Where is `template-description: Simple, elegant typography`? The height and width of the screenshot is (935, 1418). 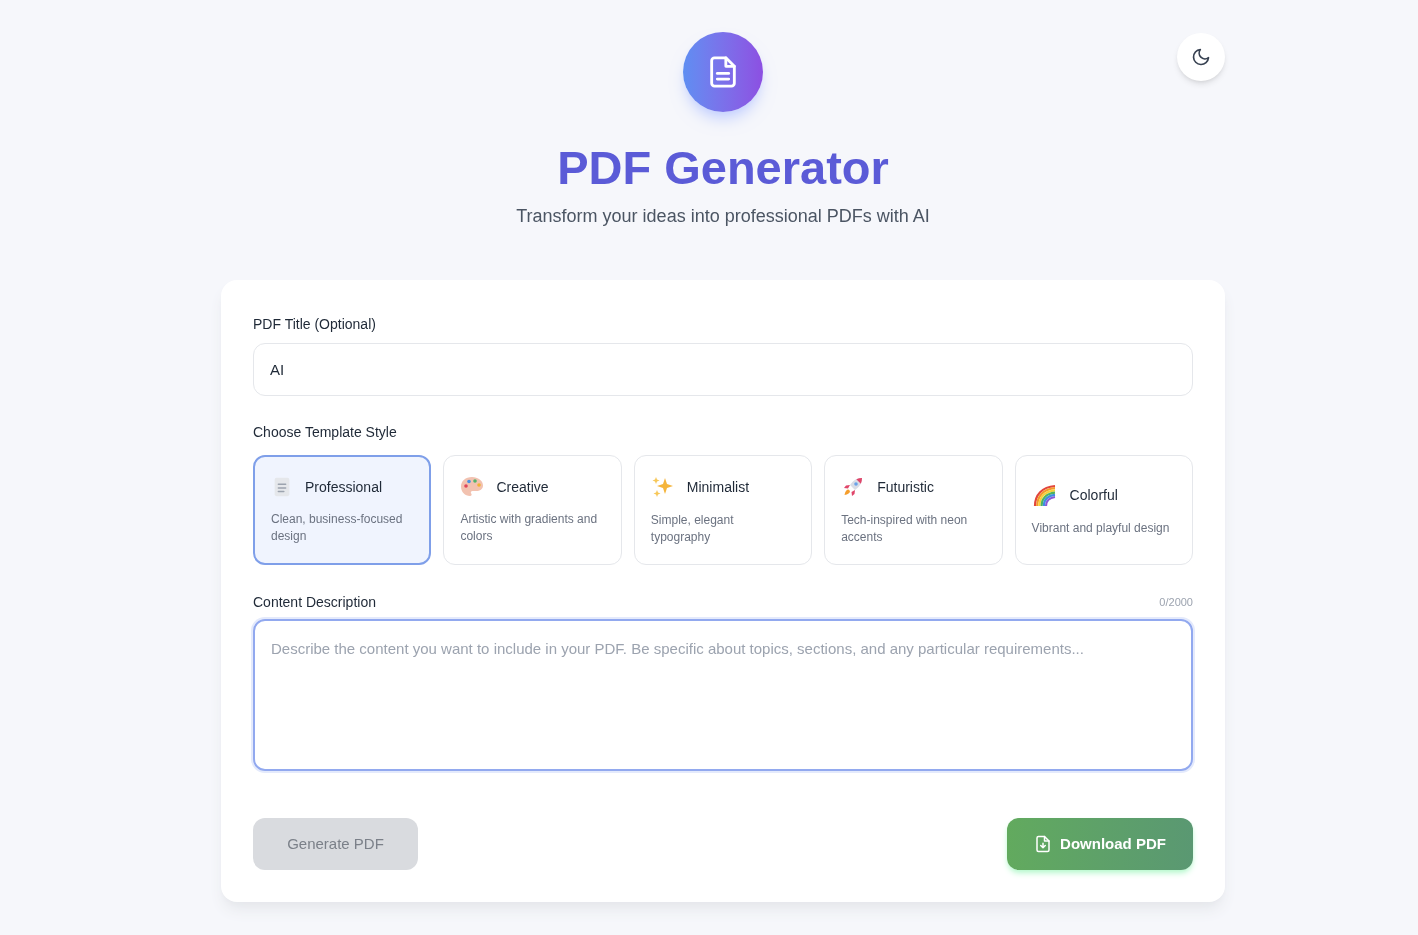
template-description: Simple, elegant typography is located at coordinates (692, 528).